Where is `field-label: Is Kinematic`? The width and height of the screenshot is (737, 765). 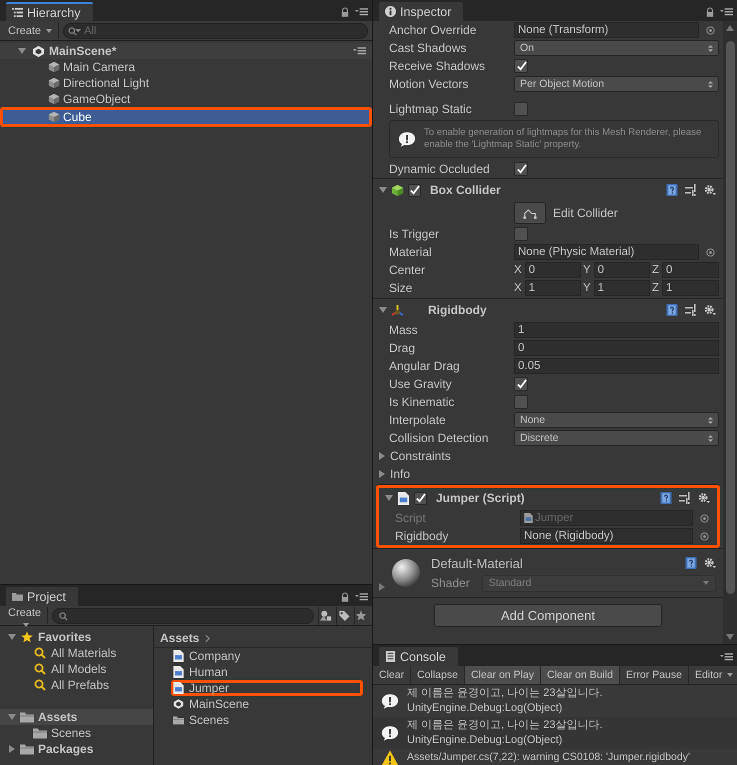
field-label: Is Kinematic is located at coordinates (422, 402).